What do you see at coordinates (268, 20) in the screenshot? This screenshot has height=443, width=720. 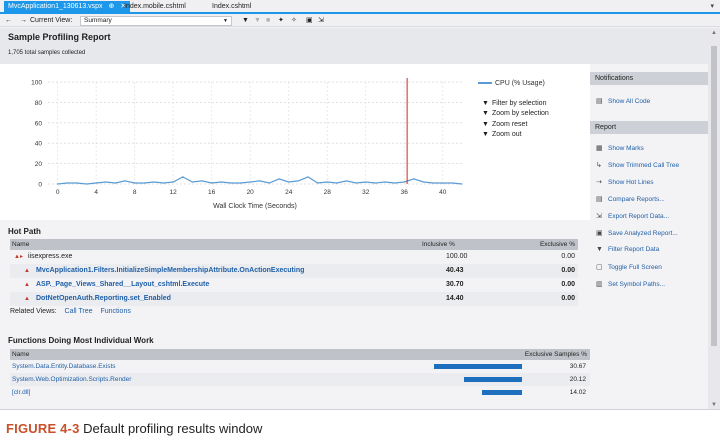 I see `stop-icon: ■` at bounding box center [268, 20].